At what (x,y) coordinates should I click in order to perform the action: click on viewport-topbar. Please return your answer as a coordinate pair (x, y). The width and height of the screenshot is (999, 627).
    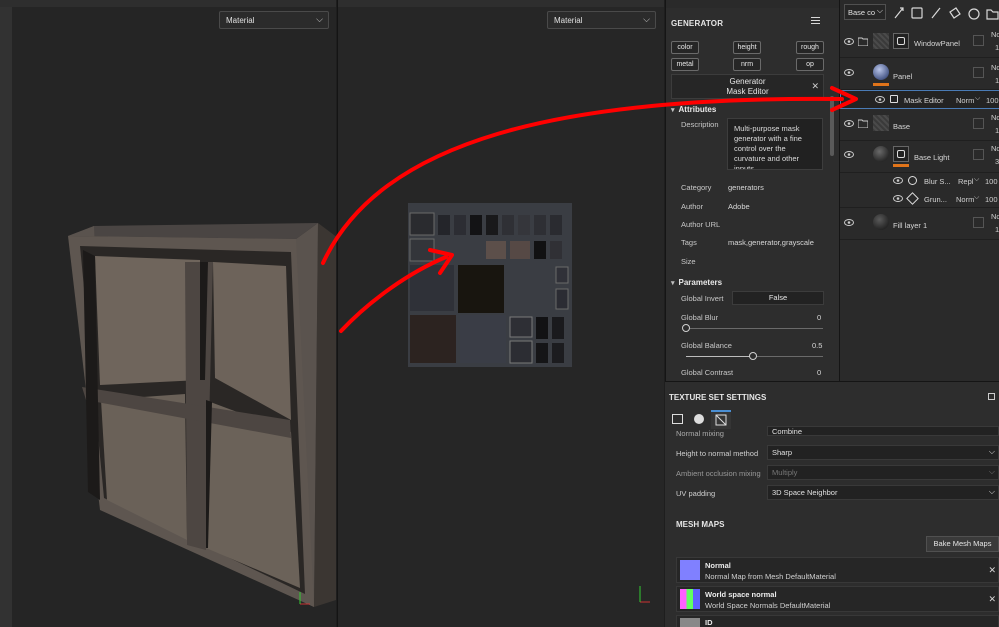
    Looking at the image, I should click on (501, 3).